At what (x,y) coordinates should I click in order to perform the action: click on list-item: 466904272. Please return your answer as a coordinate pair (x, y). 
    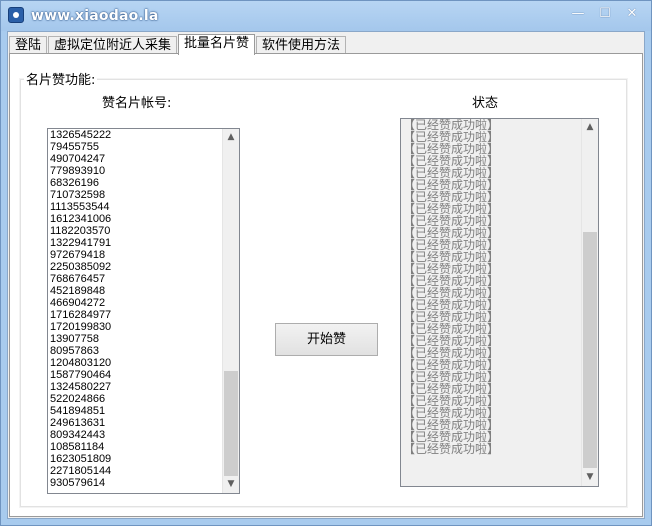
    Looking at the image, I should click on (137, 303).